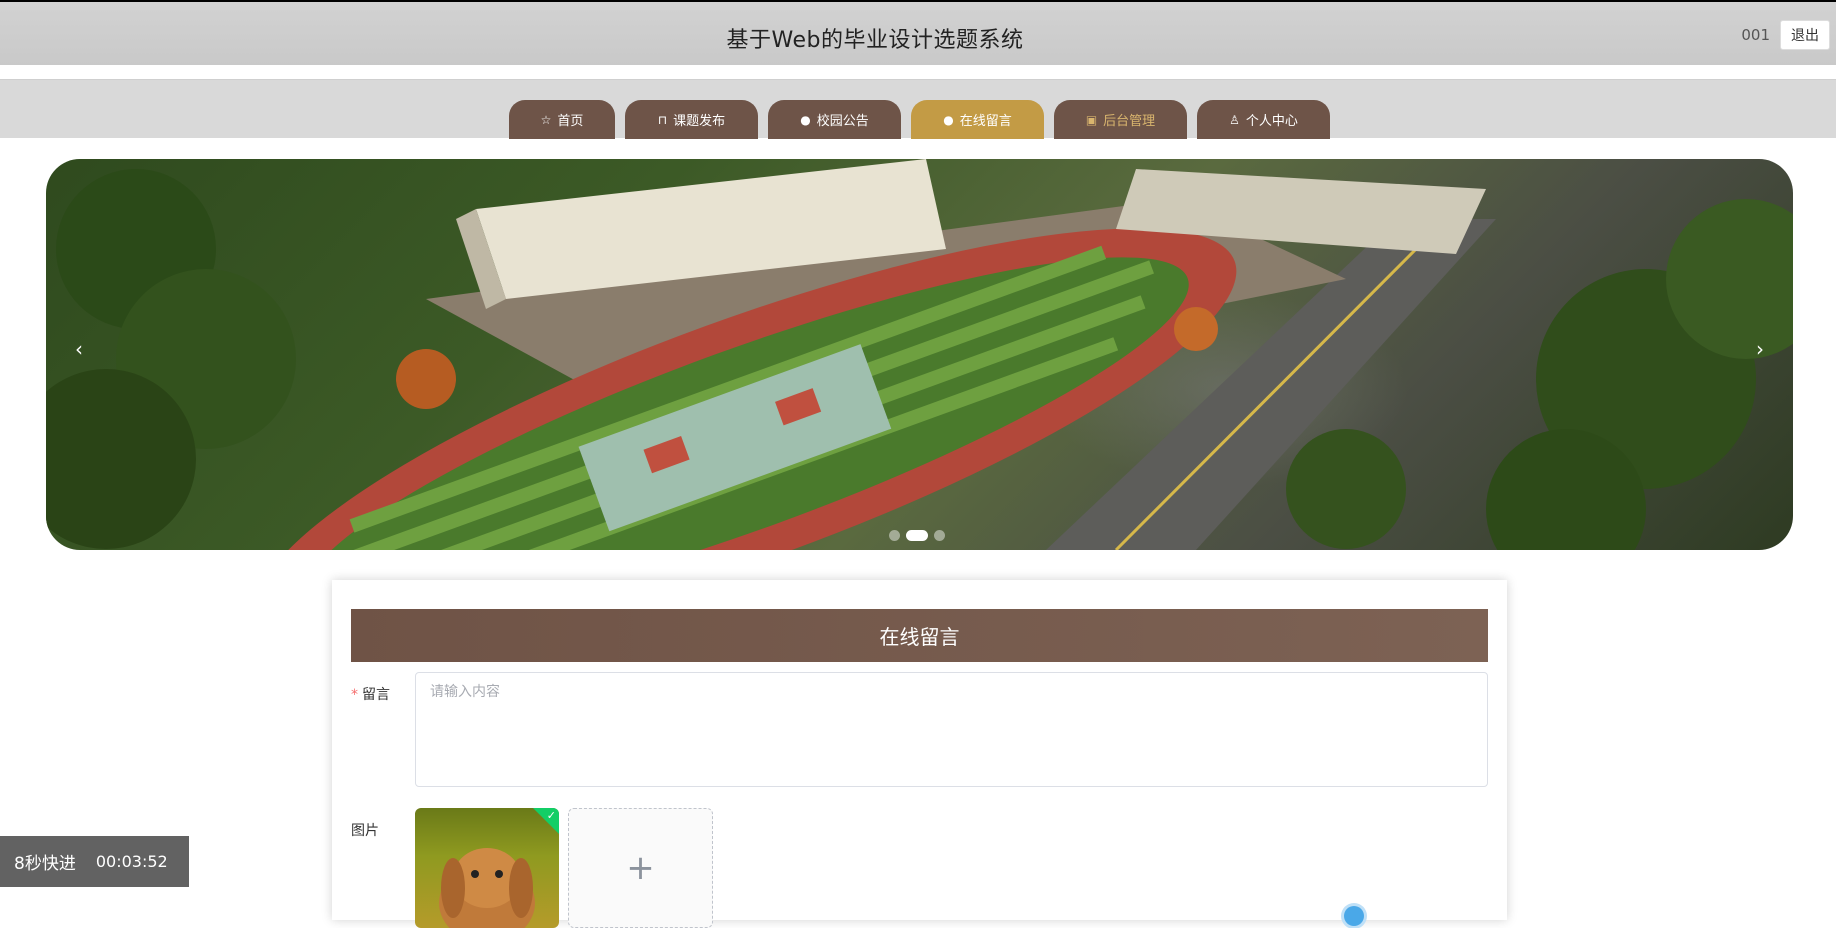  Describe the element at coordinates (354, 695) in the screenshot. I see `required-asterisk: *` at that location.